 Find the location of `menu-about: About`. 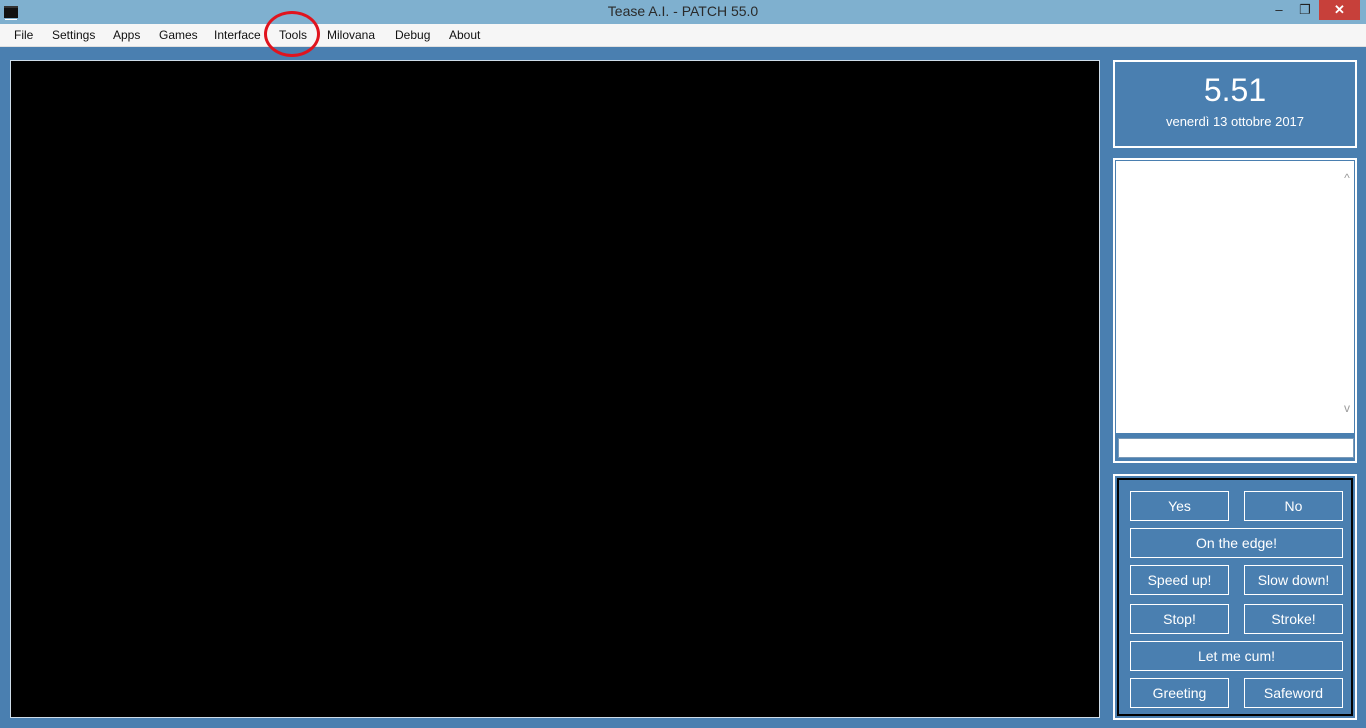

menu-about: About is located at coordinates (464, 35).